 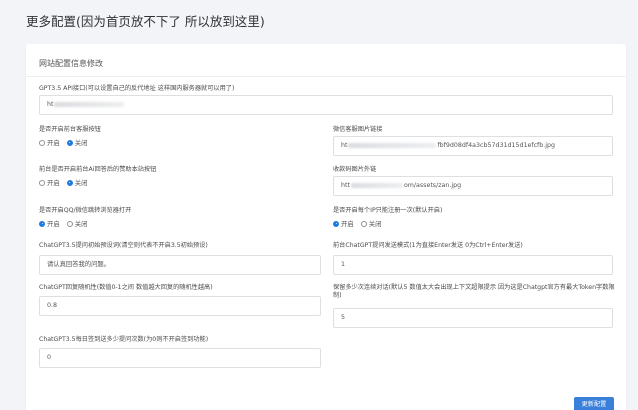 I want to click on ip-register-on-radio: 开启, so click(x=343, y=223).